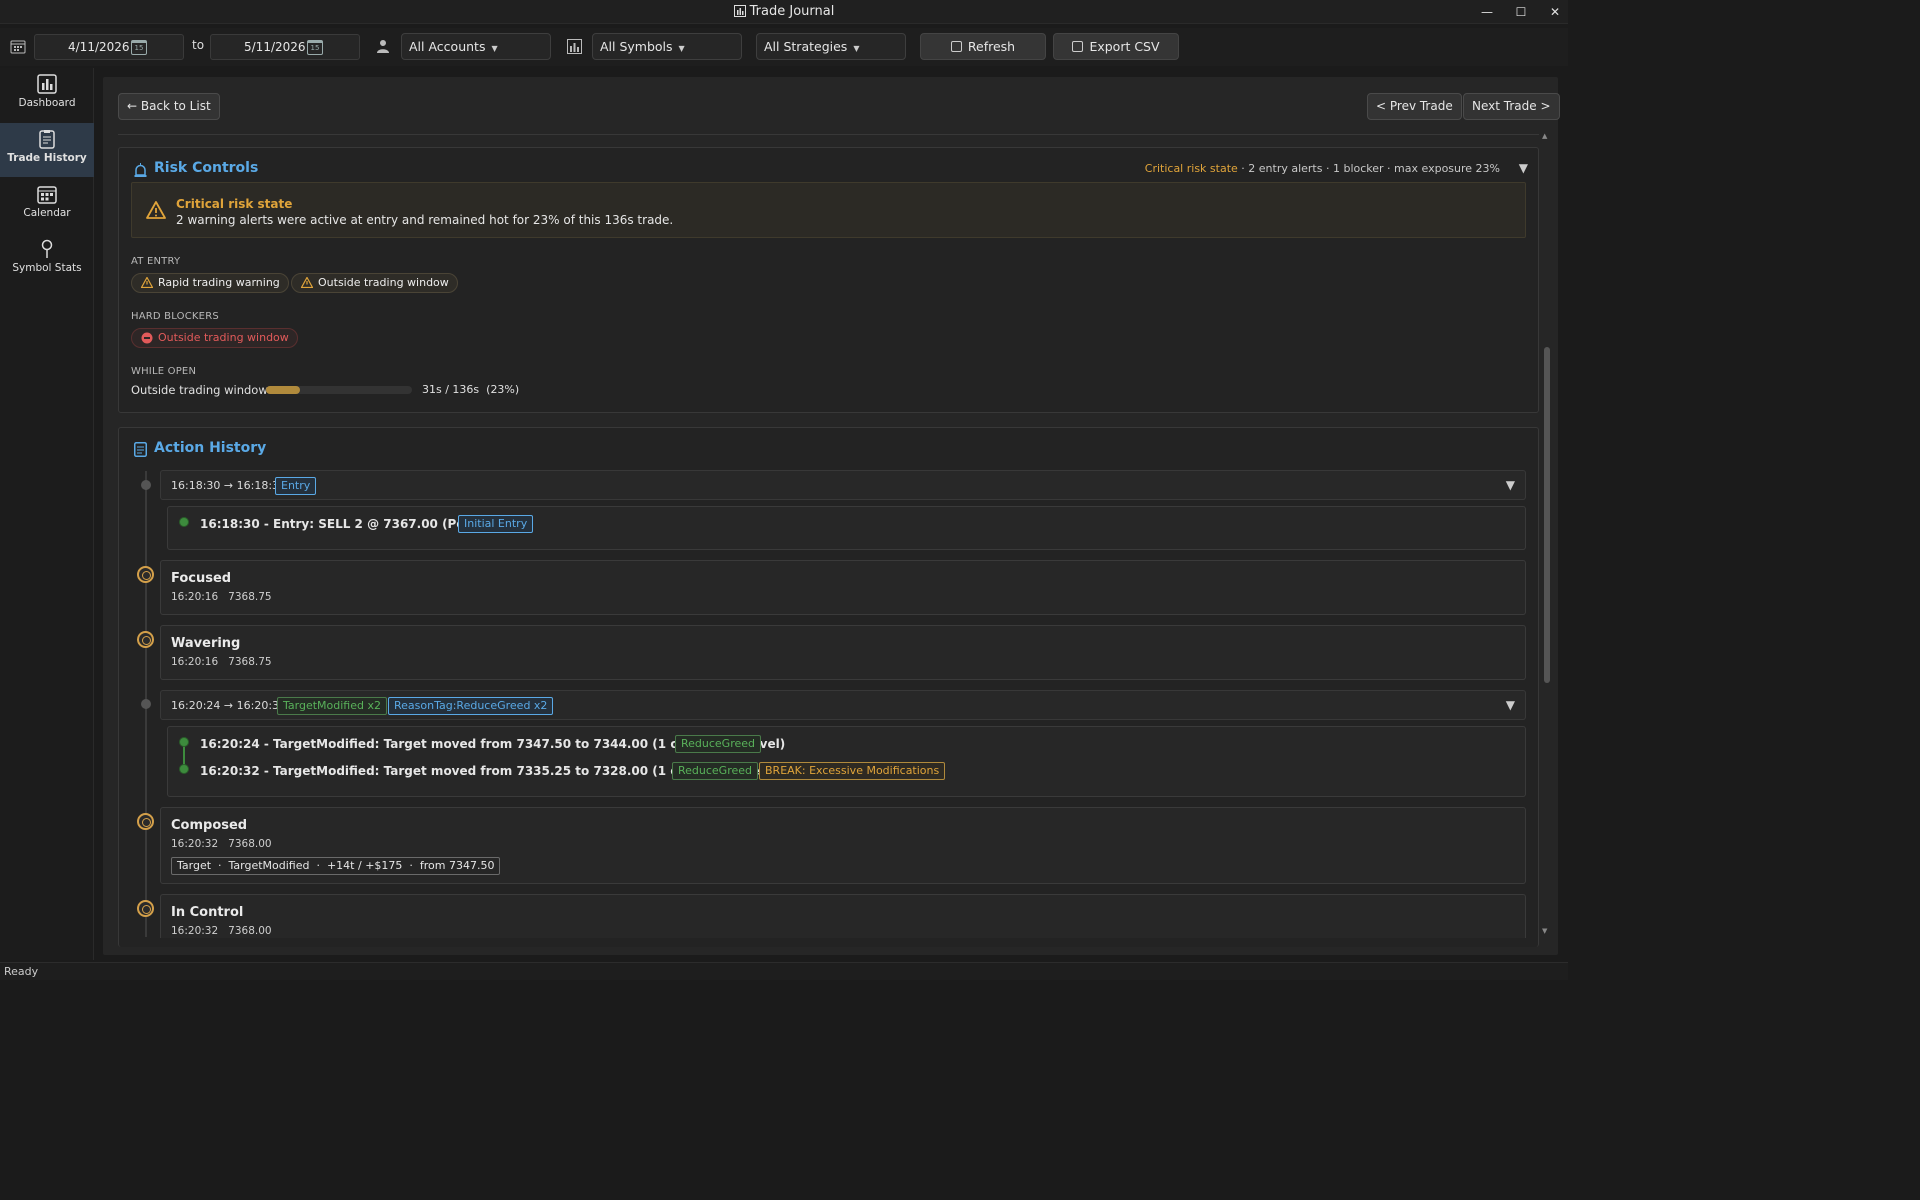 The height and width of the screenshot is (1200, 1920). Describe the element at coordinates (164, 371) in the screenshot. I see `while-open-label: WHILE OPEN` at that location.